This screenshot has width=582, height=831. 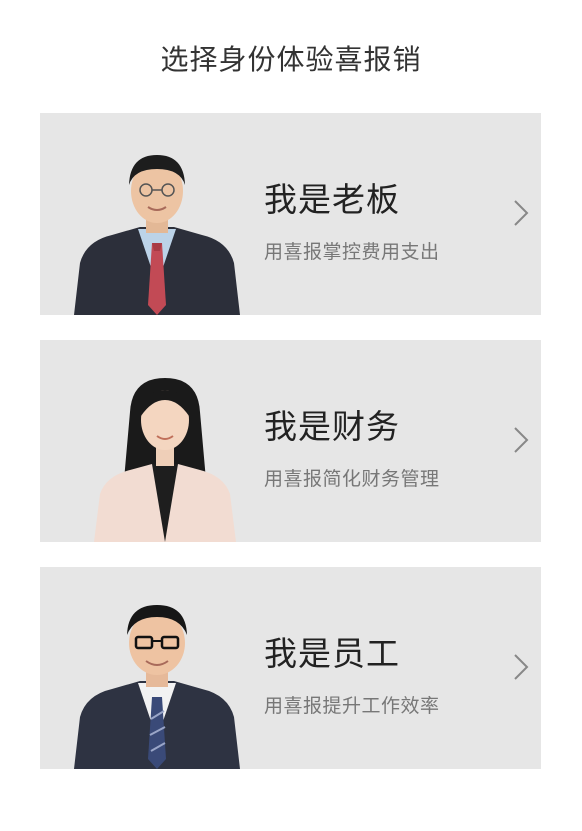 What do you see at coordinates (157, 235) in the screenshot?
I see `boss-portrait` at bounding box center [157, 235].